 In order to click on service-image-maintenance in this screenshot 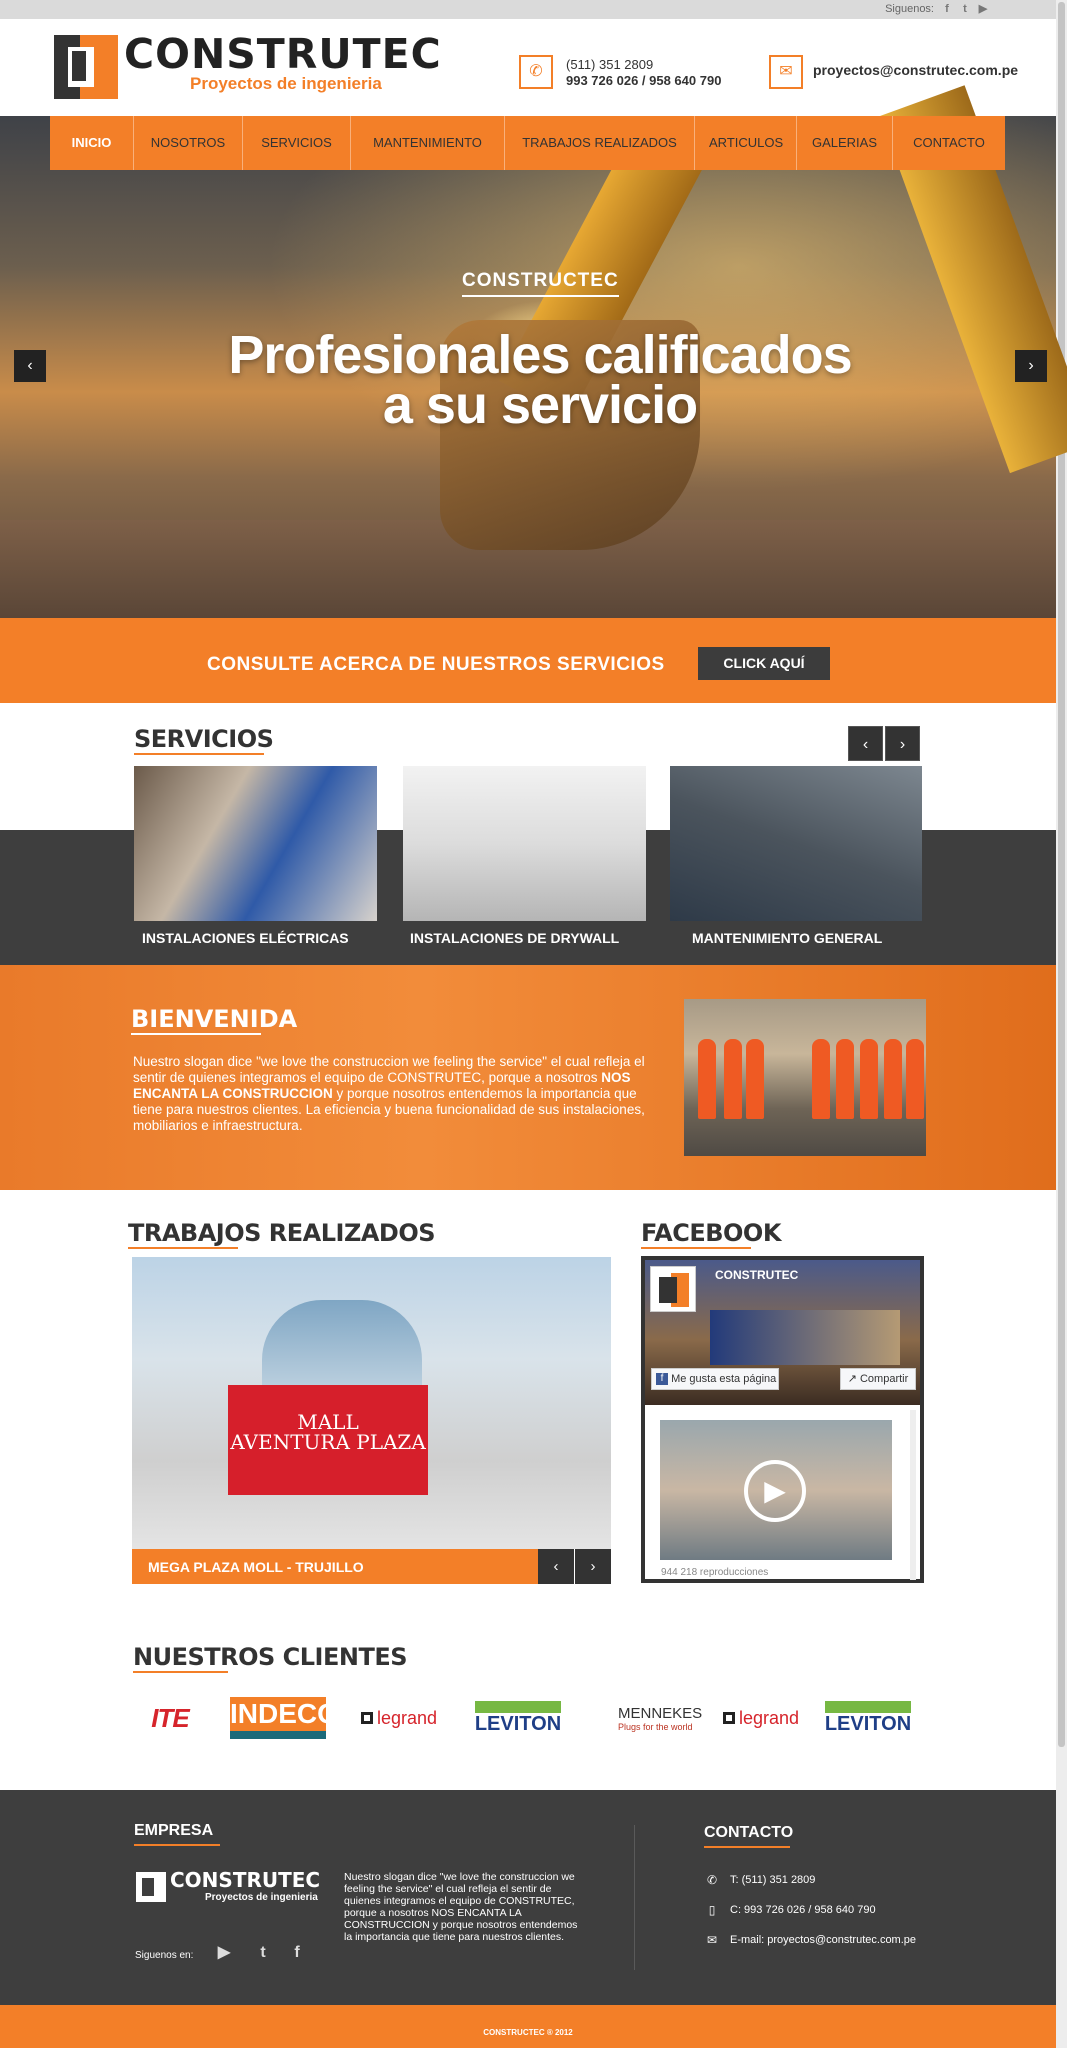, I will do `click(796, 843)`.